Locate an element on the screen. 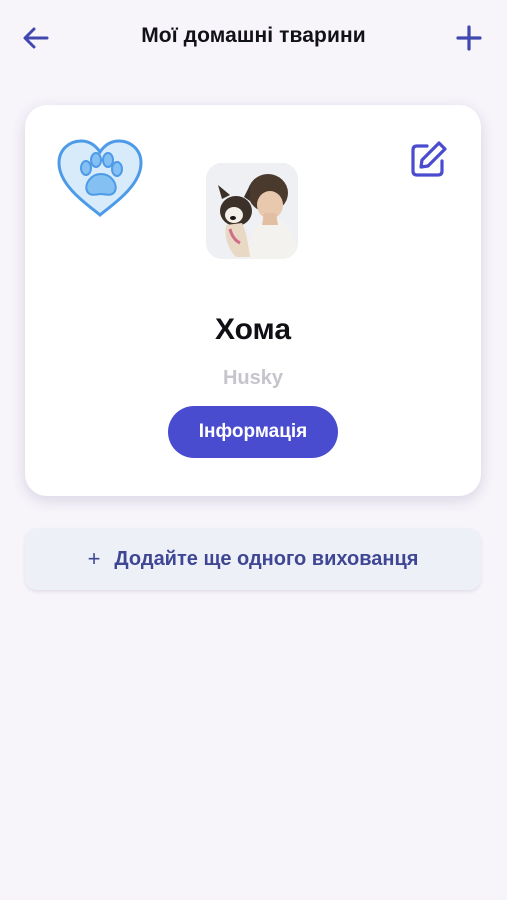 The width and height of the screenshot is (507, 900). edit-button is located at coordinates (429, 159).